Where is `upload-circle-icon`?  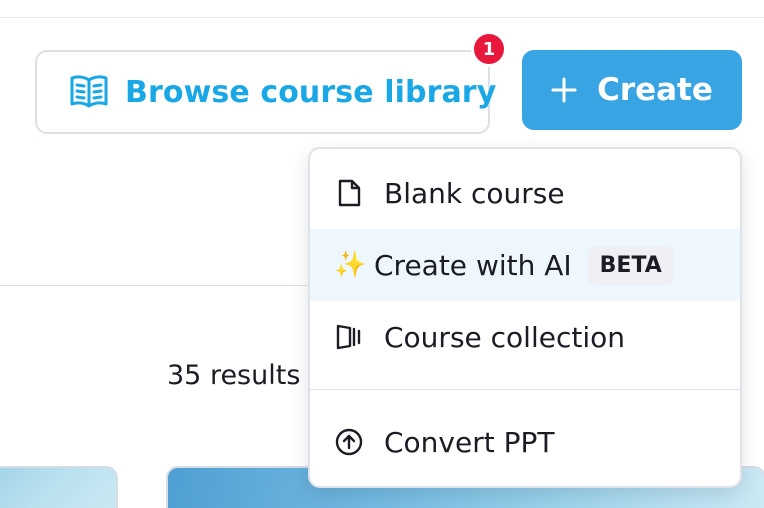
upload-circle-icon is located at coordinates (349, 442).